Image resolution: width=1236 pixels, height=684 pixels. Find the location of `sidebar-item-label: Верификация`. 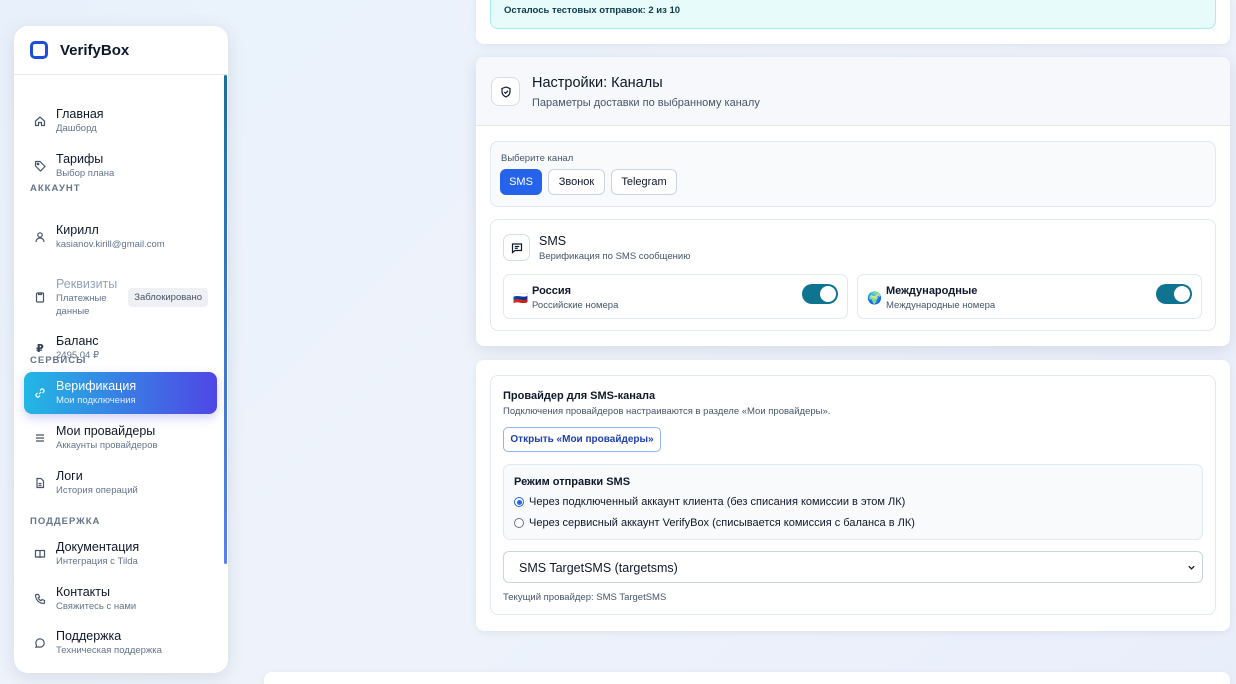

sidebar-item-label: Верификация is located at coordinates (96, 386).